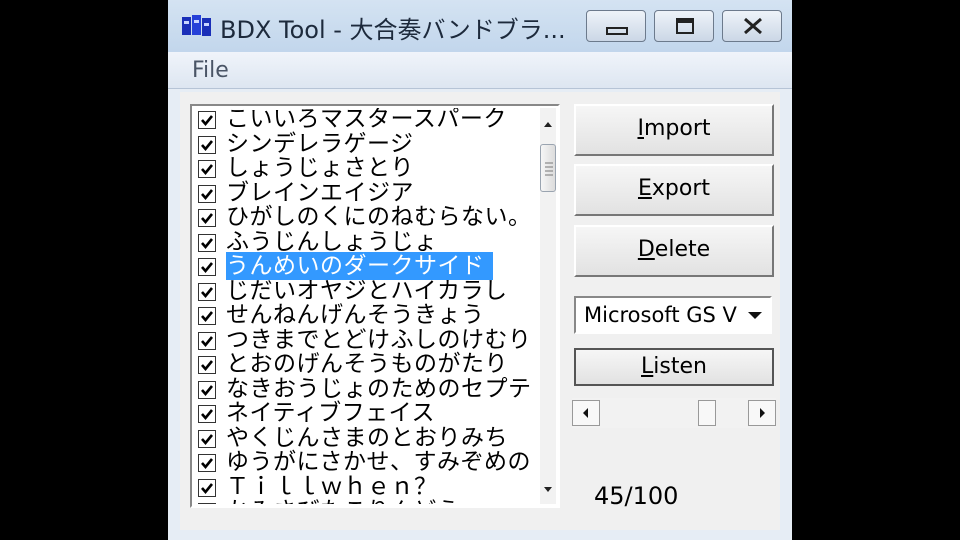 The height and width of the screenshot is (540, 960). I want to click on export-label-rest: xport, so click(681, 188).